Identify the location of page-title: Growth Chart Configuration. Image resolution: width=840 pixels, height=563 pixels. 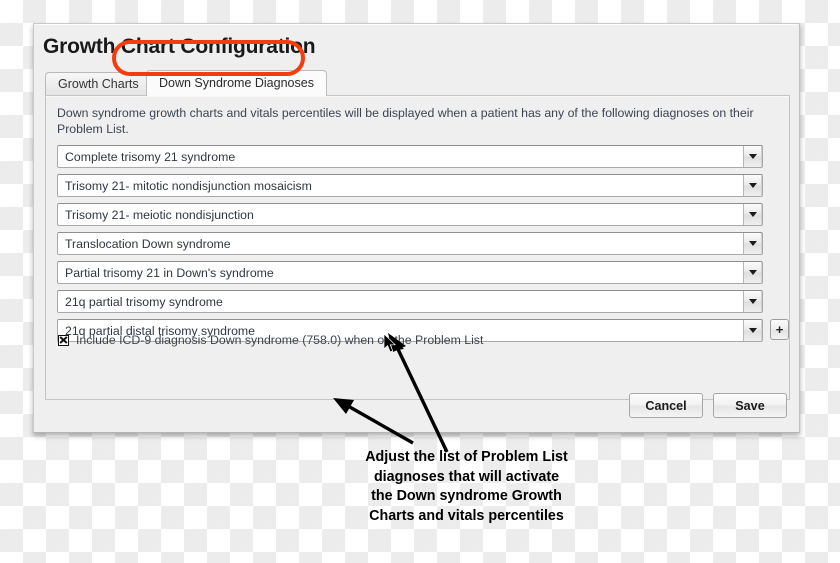
(179, 46).